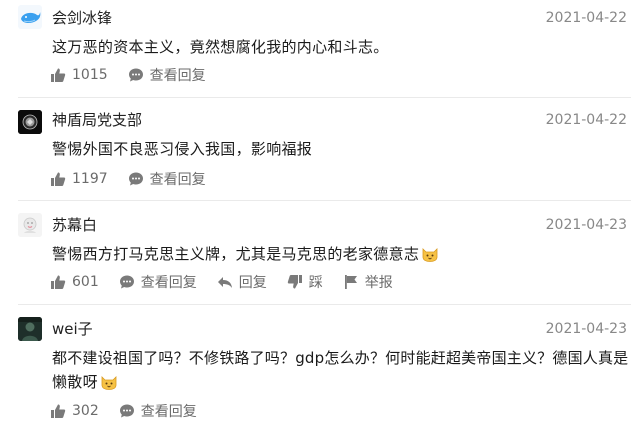 The image size is (643, 421). I want to click on comment-text: 警惕外国不良恶习侵入我国，影响福报, so click(182, 149).